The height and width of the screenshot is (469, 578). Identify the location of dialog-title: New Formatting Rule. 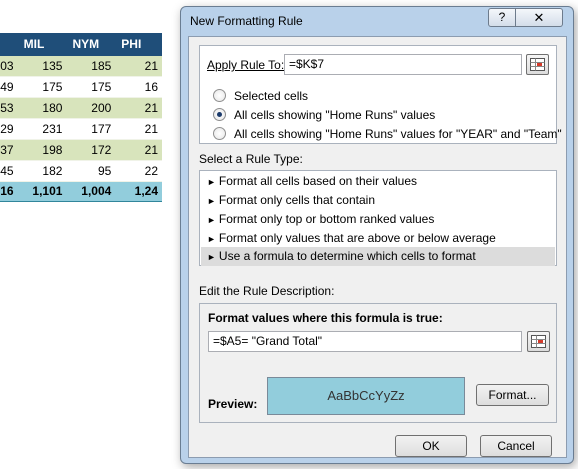
(246, 21).